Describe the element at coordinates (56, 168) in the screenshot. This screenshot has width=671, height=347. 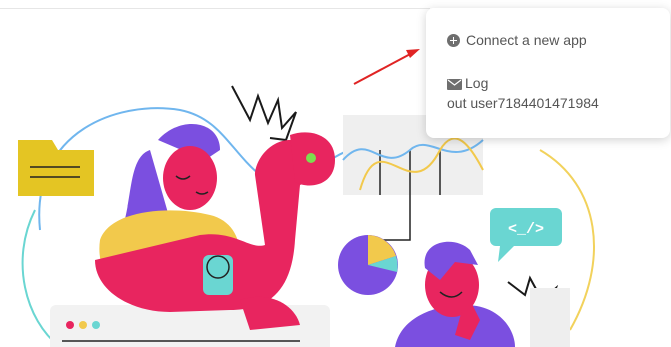
I see `folder-icon` at that location.